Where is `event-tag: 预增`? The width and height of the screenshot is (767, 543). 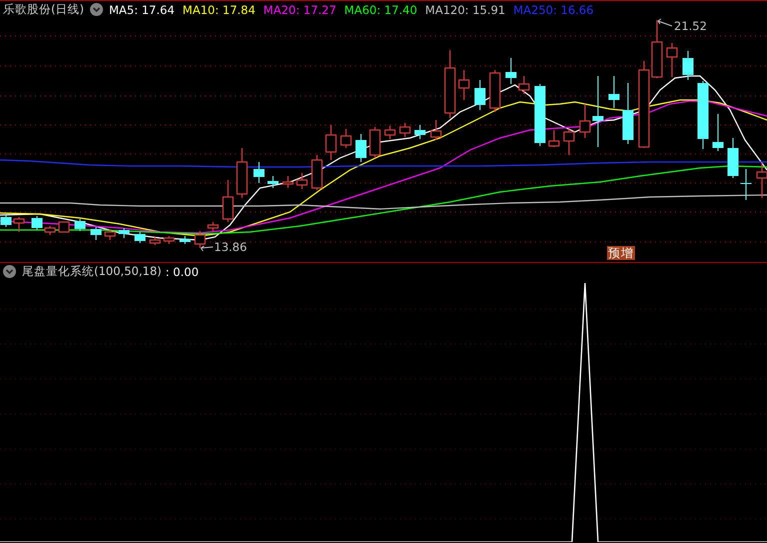 event-tag: 预增 is located at coordinates (621, 253).